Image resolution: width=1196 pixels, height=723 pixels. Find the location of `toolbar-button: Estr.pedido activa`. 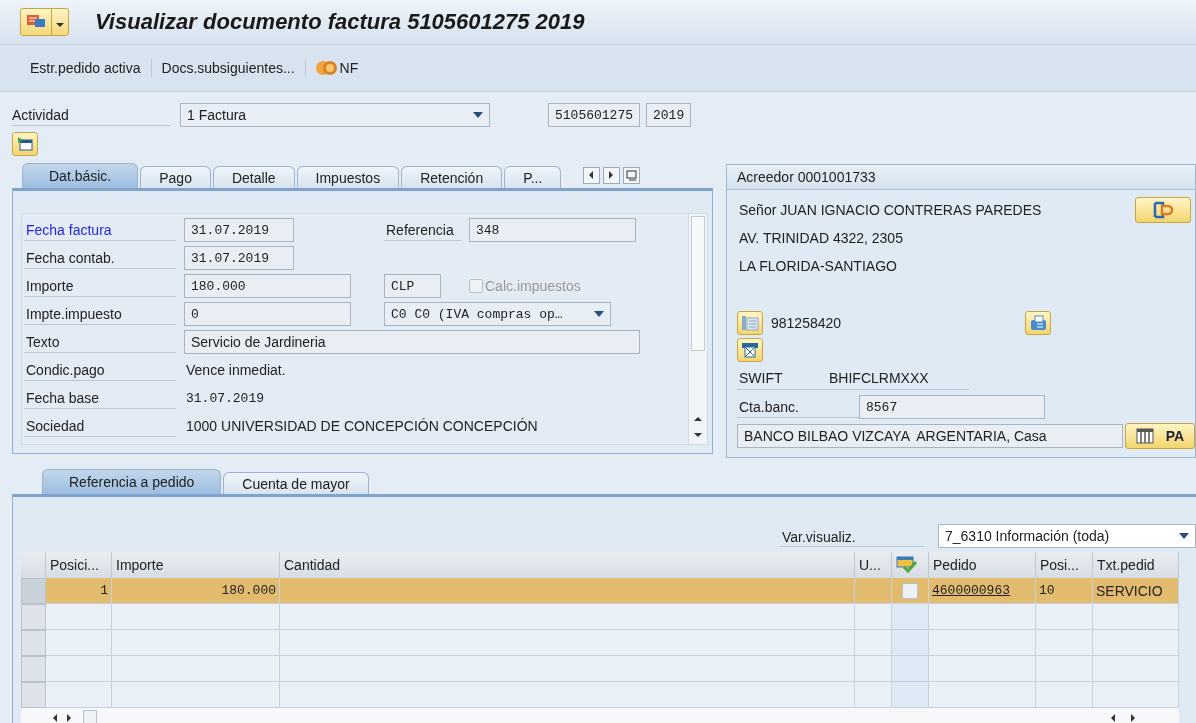

toolbar-button: Estr.pedido activa is located at coordinates (85, 68).